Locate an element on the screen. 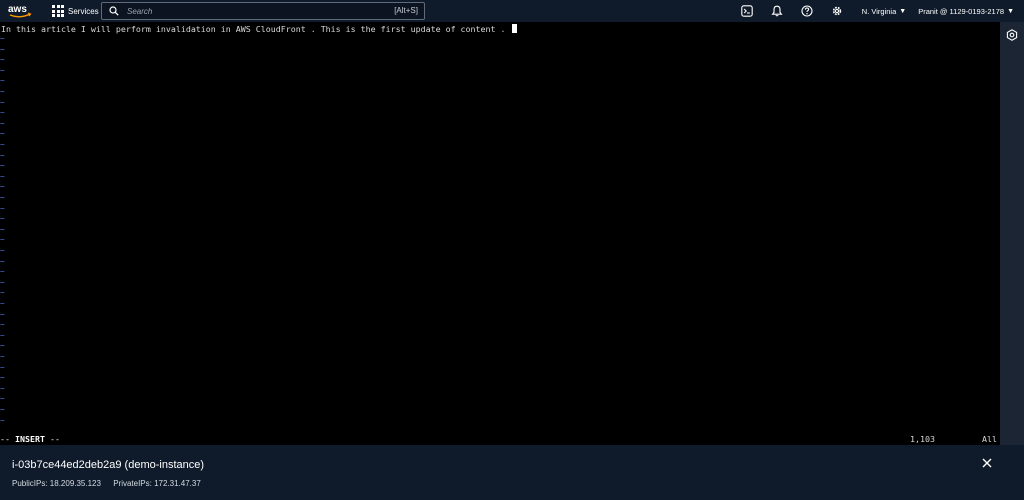  services-label: Services is located at coordinates (83, 11).